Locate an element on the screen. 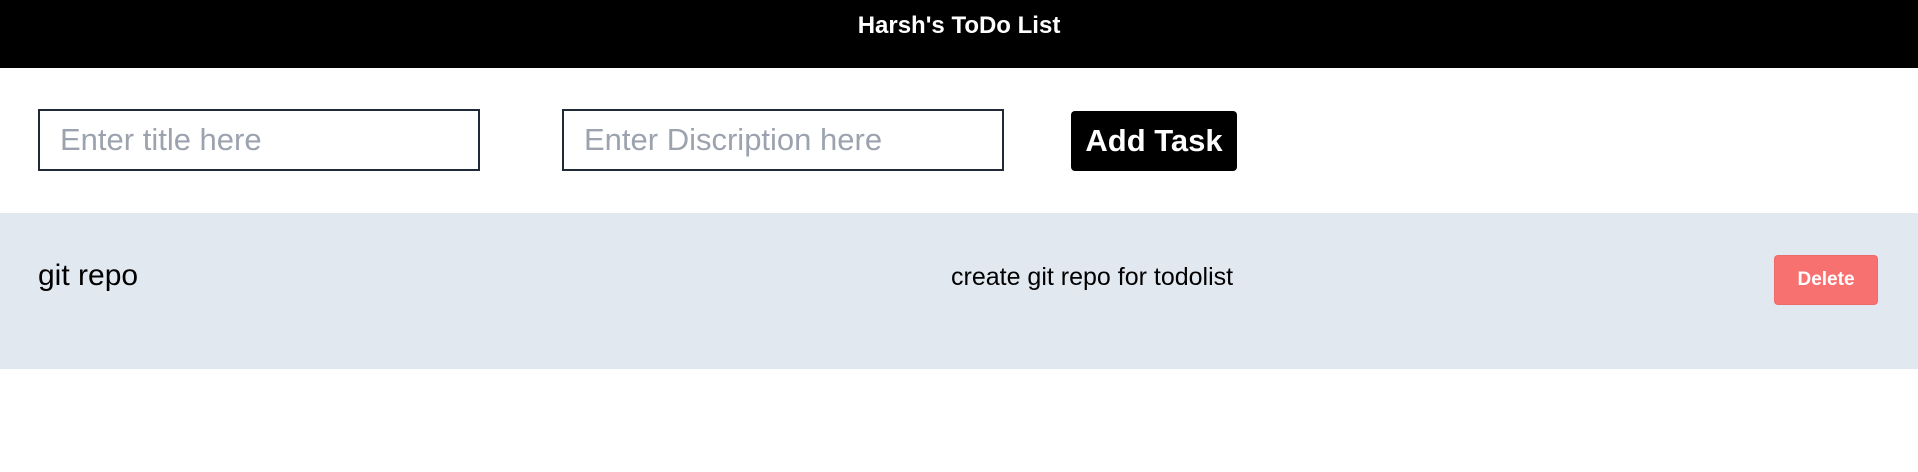 This screenshot has width=1918, height=472. add-task-button: Add Task is located at coordinates (1154, 141).